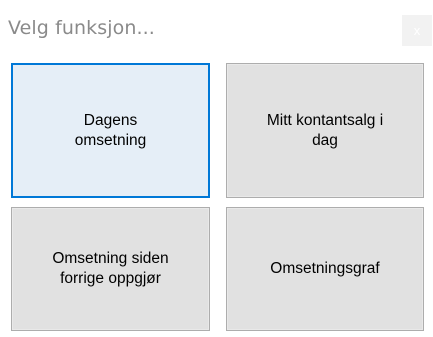  Describe the element at coordinates (110, 278) in the screenshot. I see `revenue-since-settlement-label-line2: forrige oppgjør` at that location.